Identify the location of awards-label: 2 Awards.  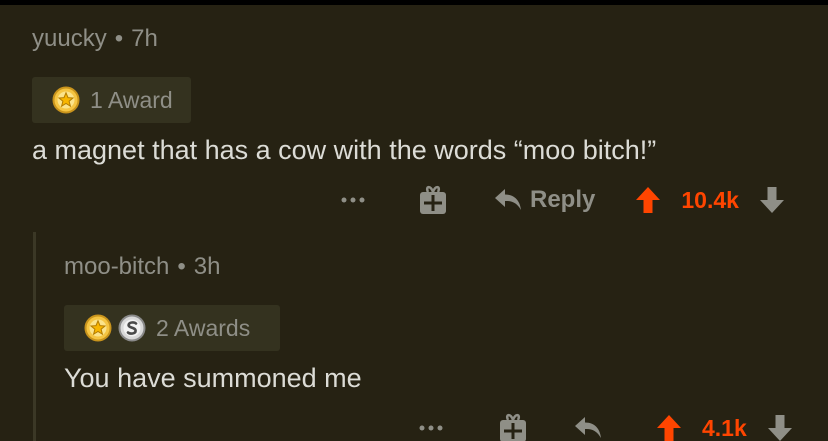
(203, 327).